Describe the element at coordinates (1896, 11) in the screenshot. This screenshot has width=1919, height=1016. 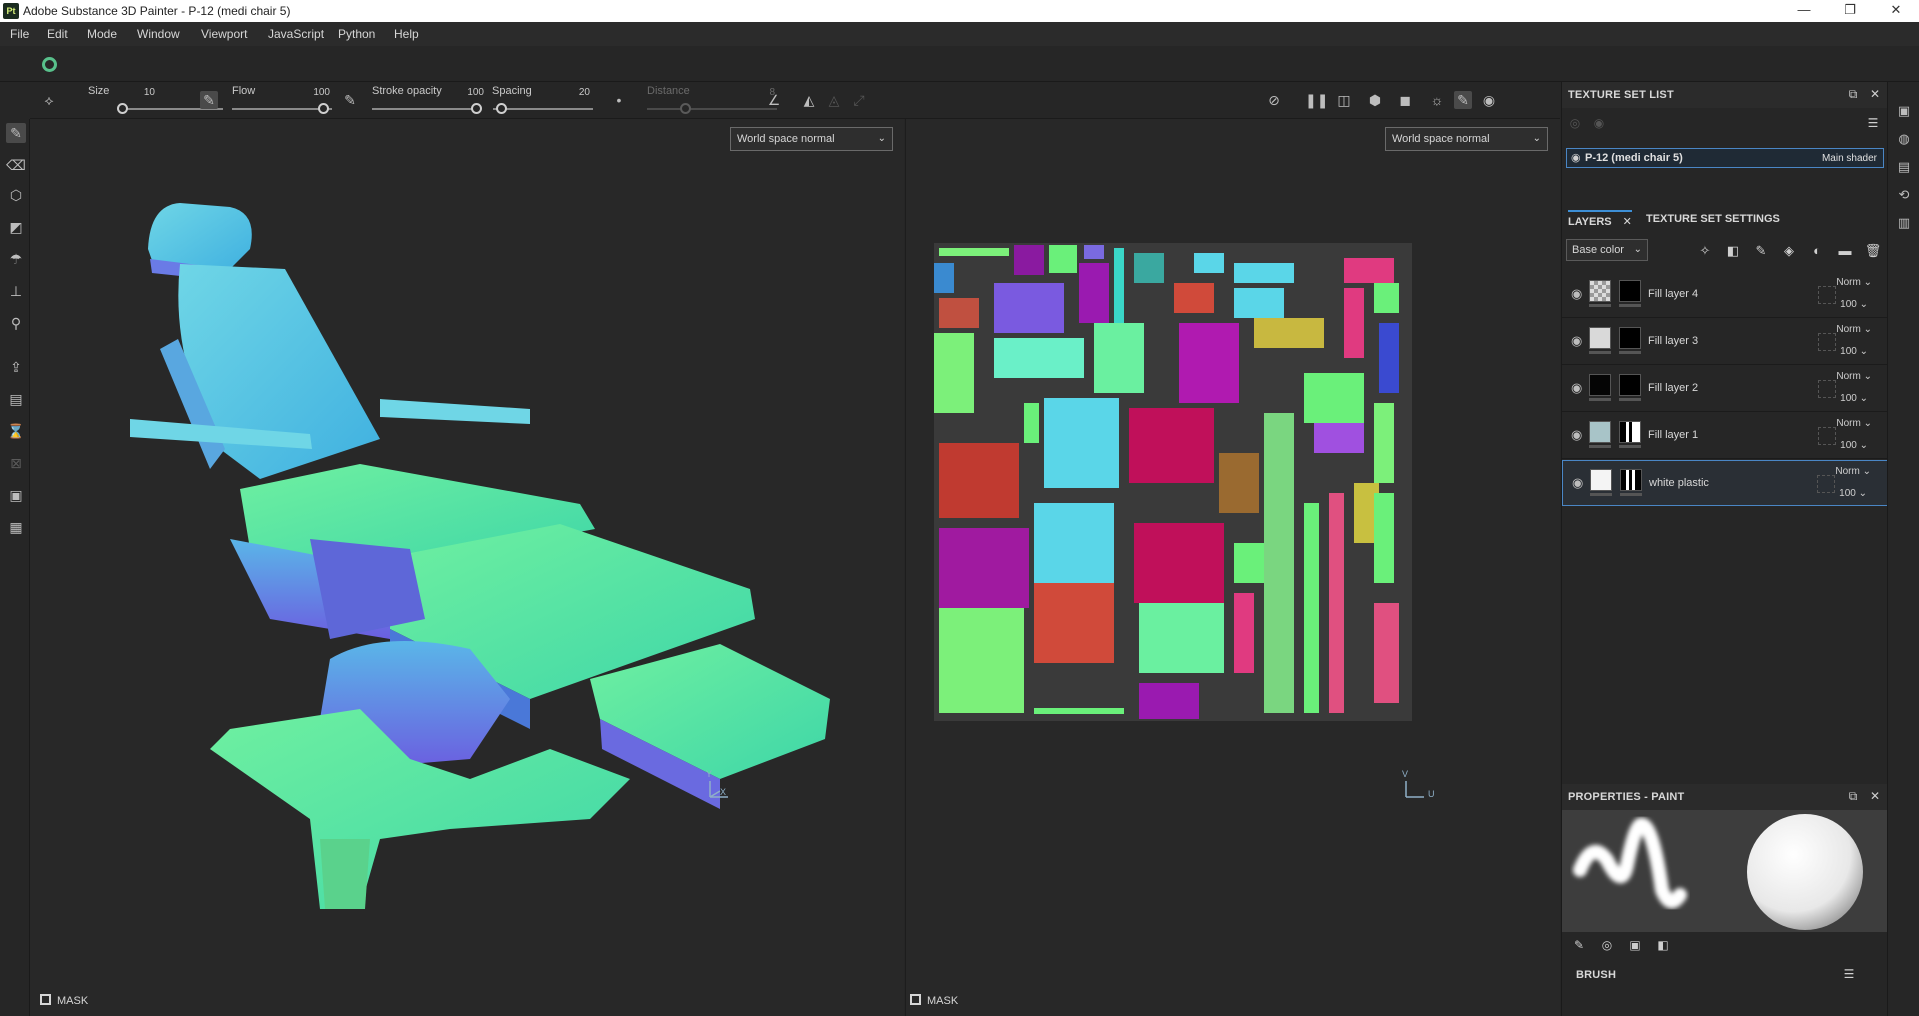
I see `close-button: ✕` at that location.